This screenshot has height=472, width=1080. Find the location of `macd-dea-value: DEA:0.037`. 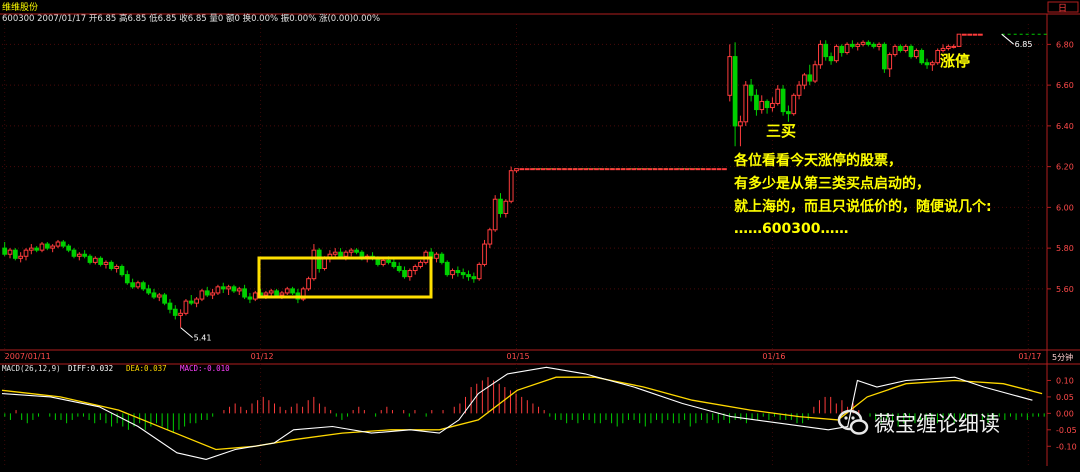

macd-dea-value: DEA:0.037 is located at coordinates (146, 368).